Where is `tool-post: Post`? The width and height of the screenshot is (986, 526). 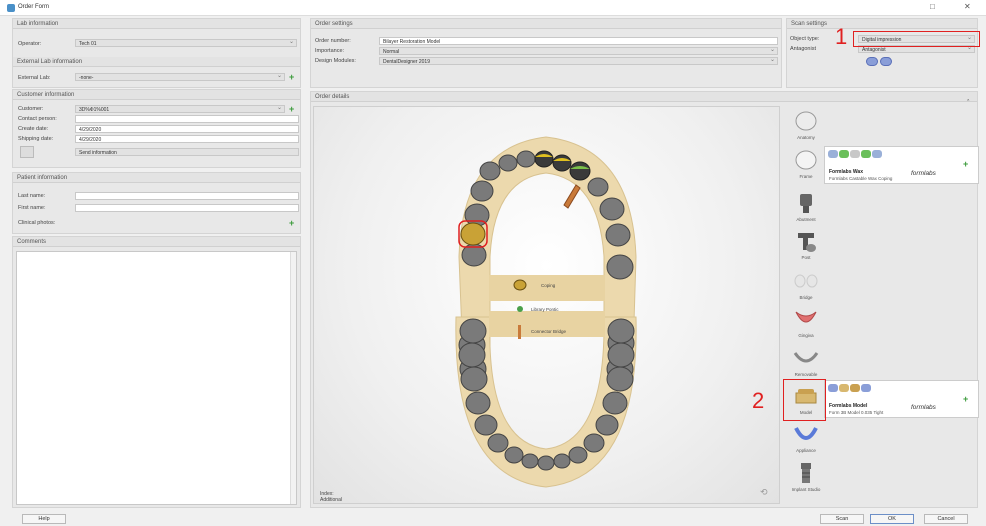
tool-post: Post is located at coordinates (806, 244).